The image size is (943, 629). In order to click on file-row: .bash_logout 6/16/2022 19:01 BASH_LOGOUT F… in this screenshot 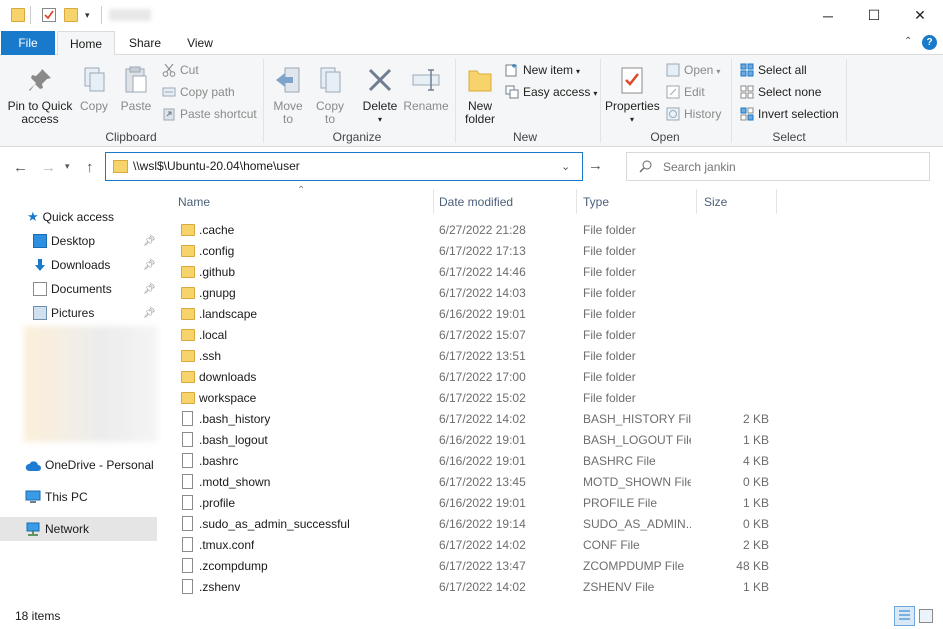, I will do `click(553, 440)`.